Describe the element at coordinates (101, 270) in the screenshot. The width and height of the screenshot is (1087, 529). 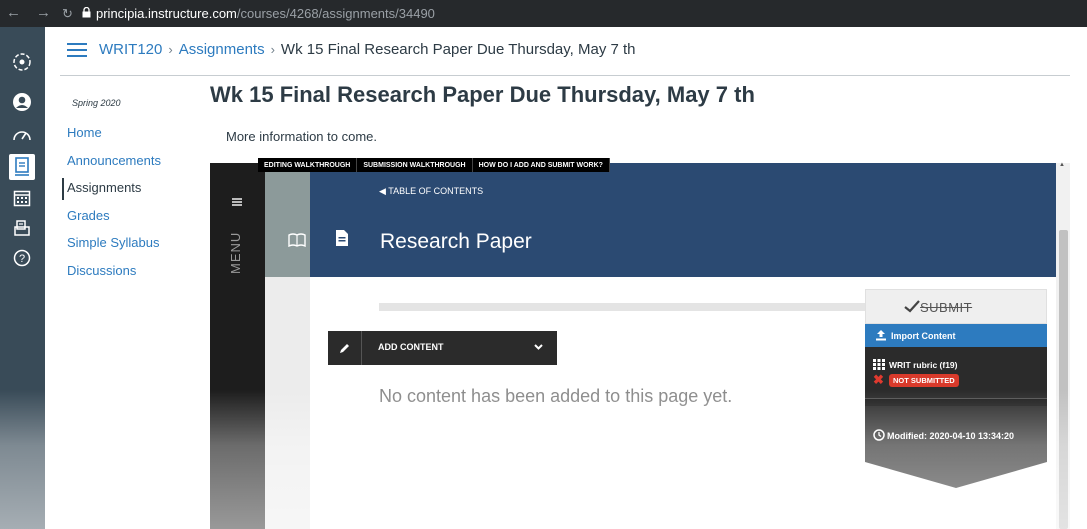
I see `course-nav-discussions: Discussions` at that location.